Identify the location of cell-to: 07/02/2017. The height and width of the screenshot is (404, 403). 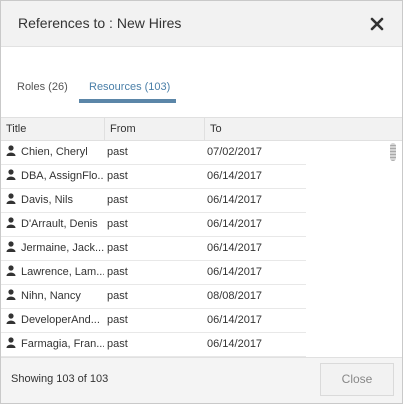
(235, 152).